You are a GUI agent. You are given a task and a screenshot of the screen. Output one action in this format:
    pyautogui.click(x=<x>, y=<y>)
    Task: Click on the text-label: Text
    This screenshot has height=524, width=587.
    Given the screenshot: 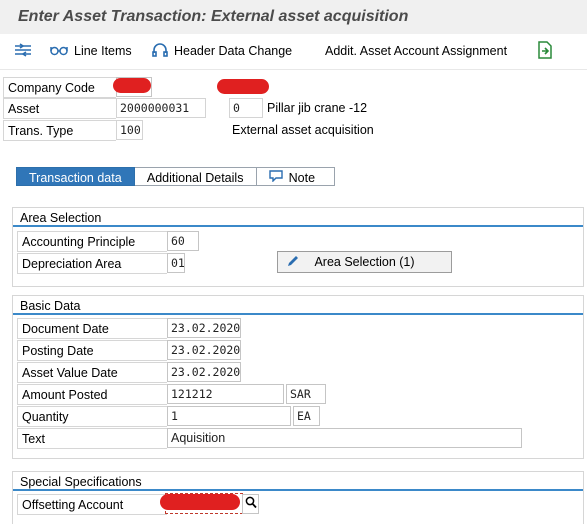 What is the action you would take?
    pyautogui.click(x=92, y=438)
    